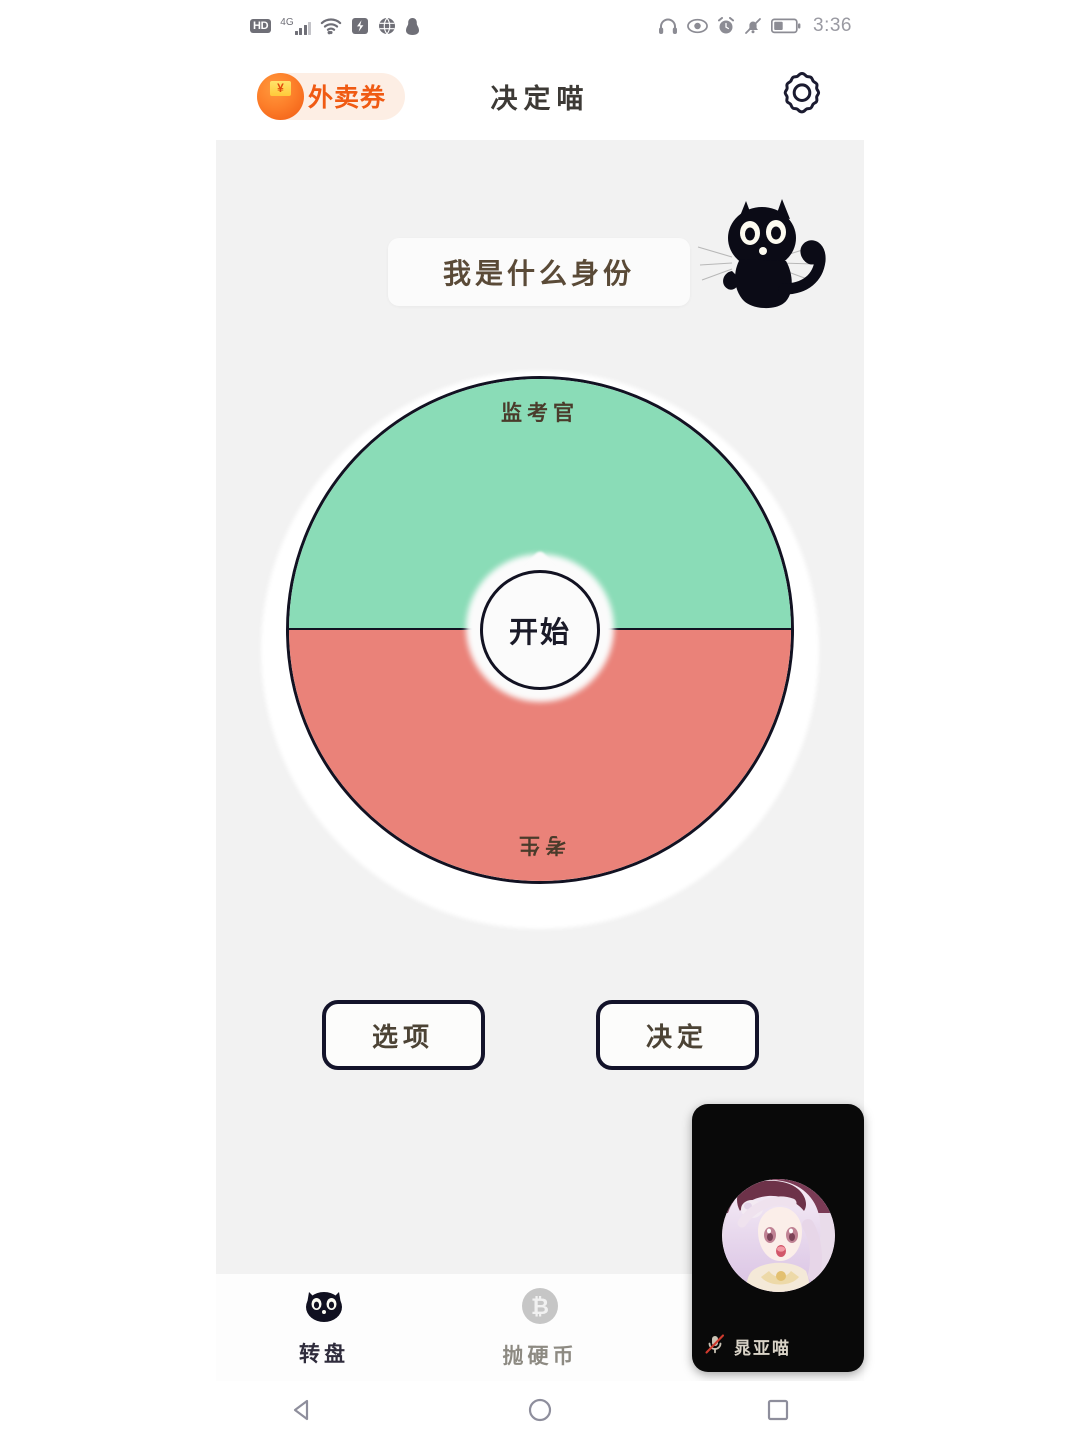  I want to click on gear-icon, so click(802, 96).